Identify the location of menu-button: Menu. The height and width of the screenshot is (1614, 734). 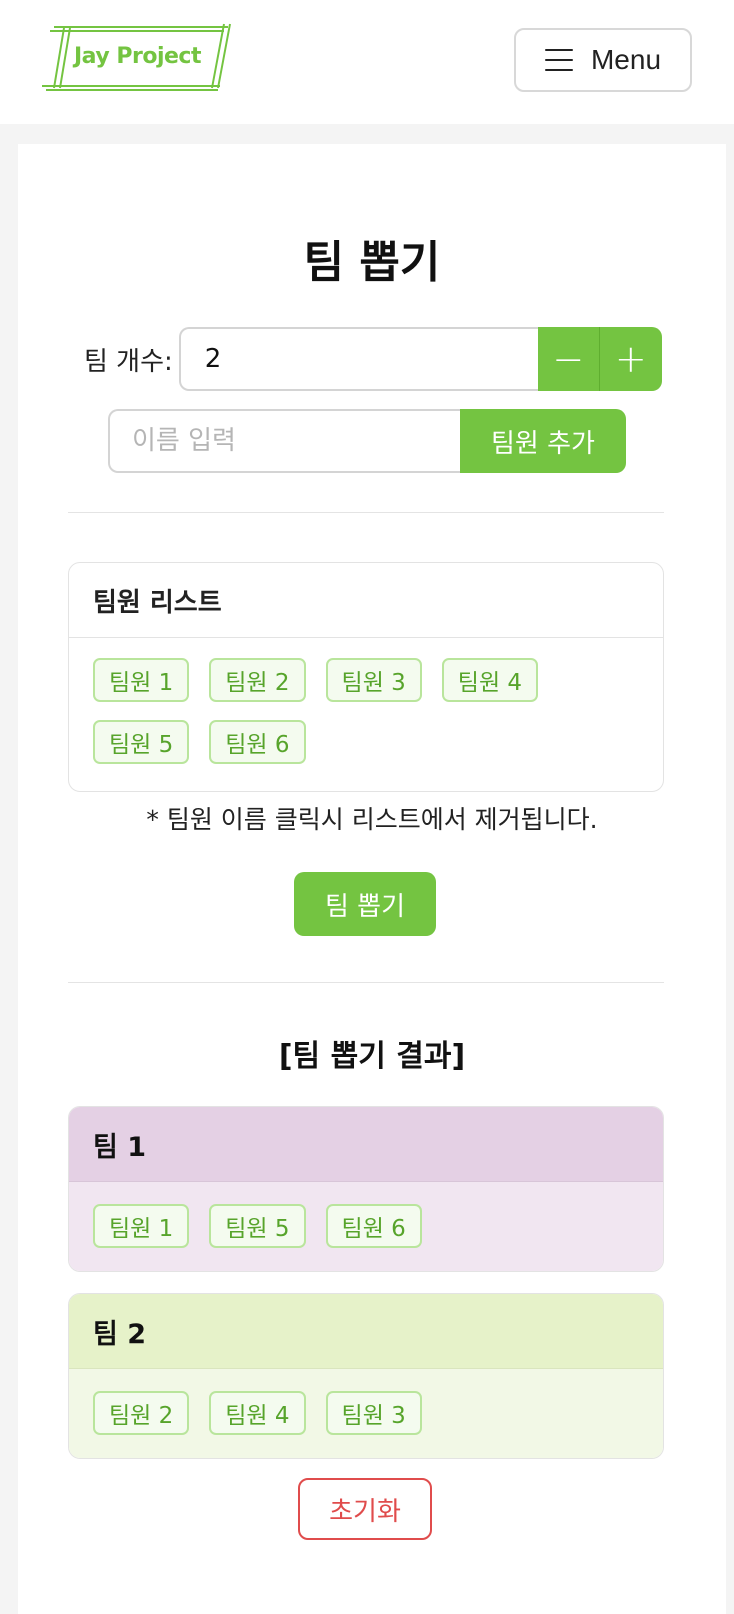
(603, 60).